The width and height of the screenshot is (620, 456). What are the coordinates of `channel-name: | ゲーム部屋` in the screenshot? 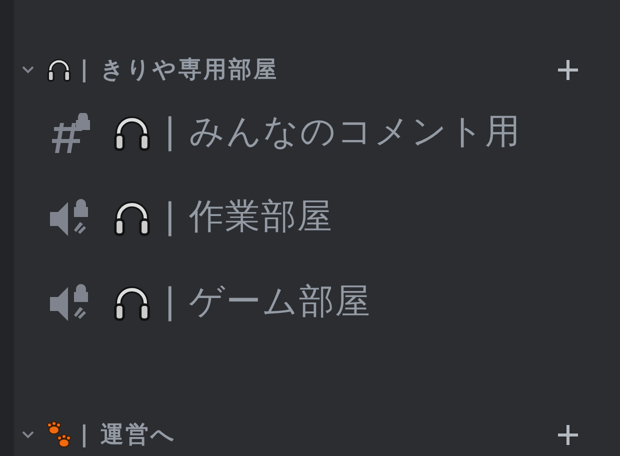 It's located at (267, 302).